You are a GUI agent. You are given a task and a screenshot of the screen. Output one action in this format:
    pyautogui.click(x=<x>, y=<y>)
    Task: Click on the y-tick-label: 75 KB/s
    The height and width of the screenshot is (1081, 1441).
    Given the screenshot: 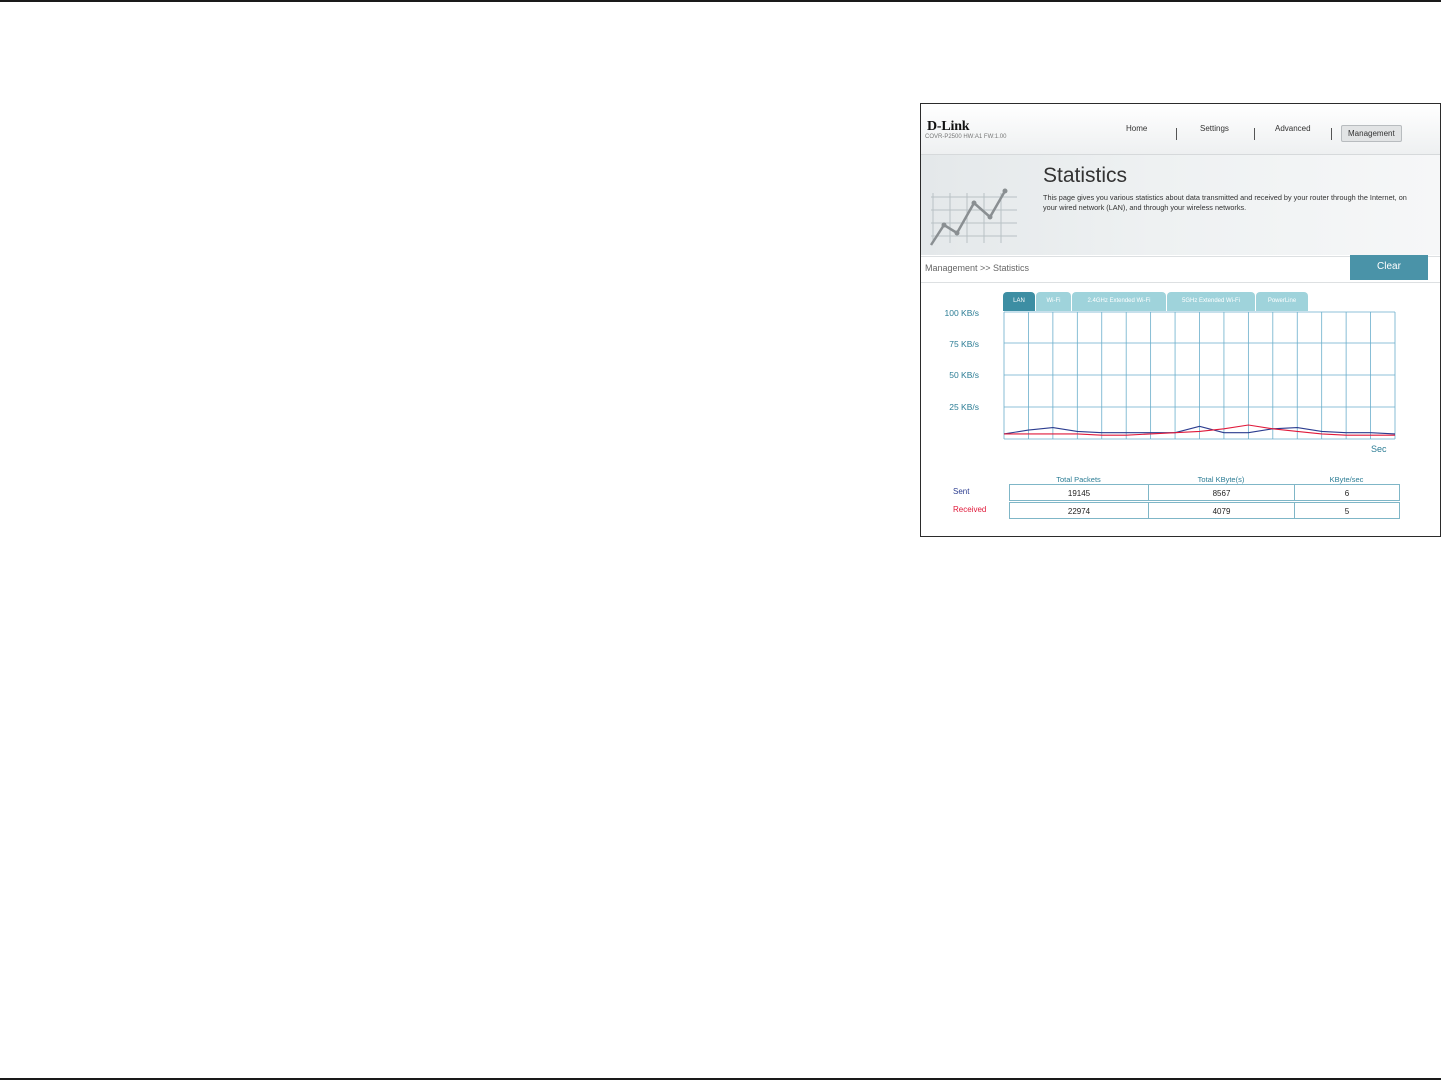 What is the action you would take?
    pyautogui.click(x=964, y=344)
    